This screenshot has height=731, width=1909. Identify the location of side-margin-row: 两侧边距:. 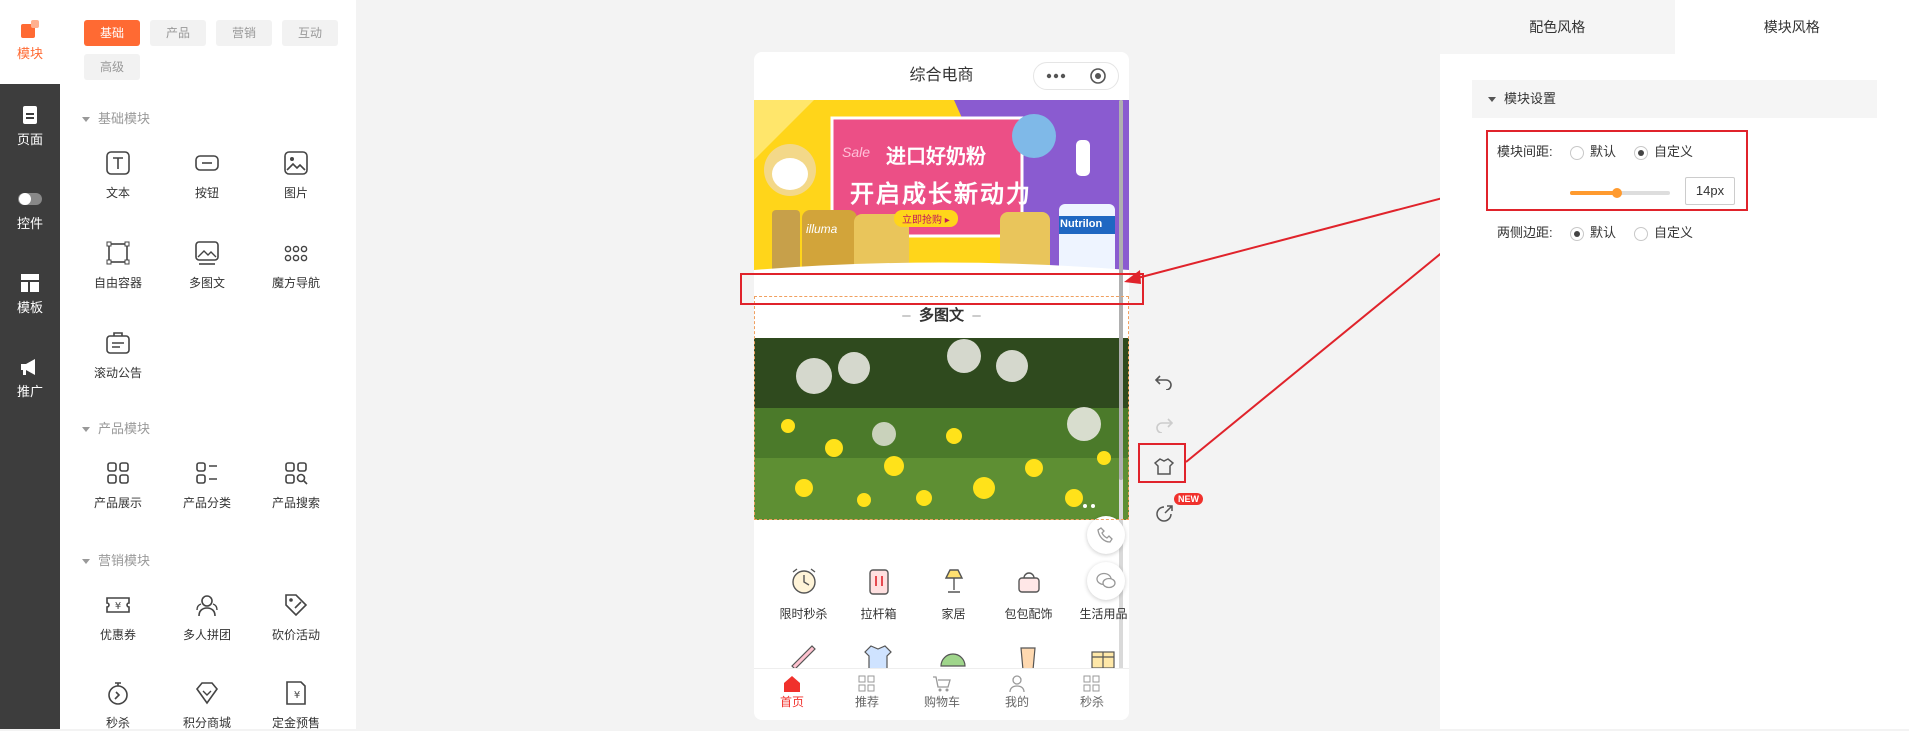
(1525, 231).